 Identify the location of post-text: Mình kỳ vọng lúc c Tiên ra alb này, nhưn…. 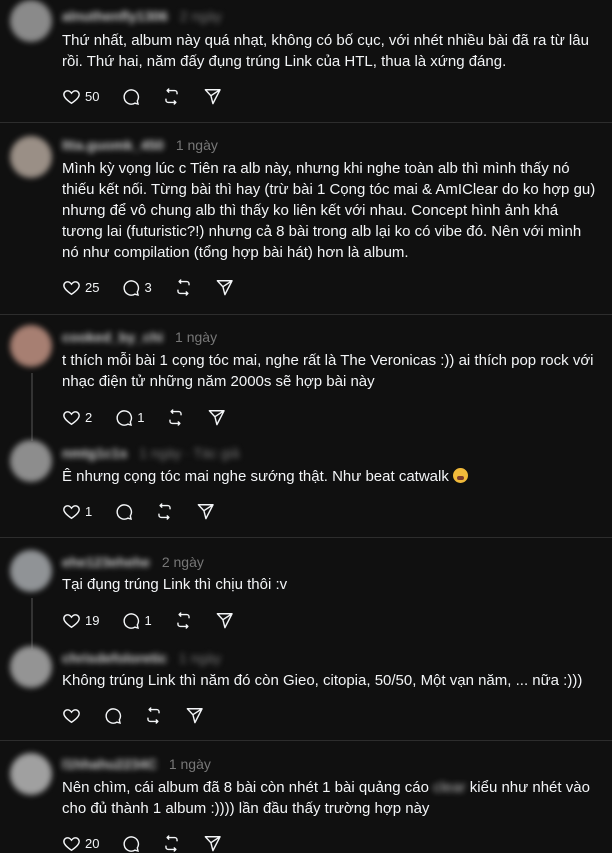
(329, 210).